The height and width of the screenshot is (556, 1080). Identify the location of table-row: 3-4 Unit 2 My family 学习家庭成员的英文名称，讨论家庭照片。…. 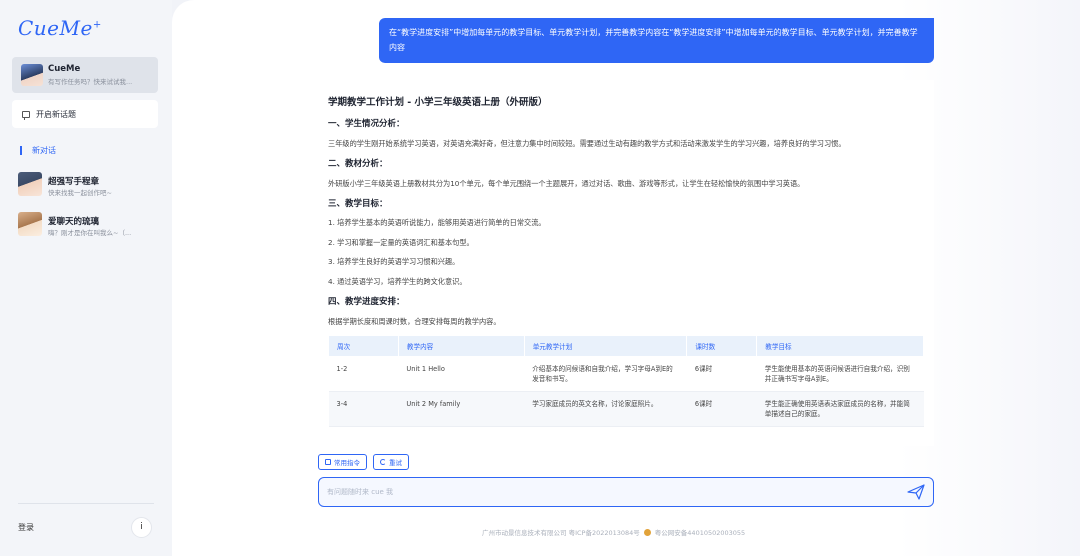
(626, 409).